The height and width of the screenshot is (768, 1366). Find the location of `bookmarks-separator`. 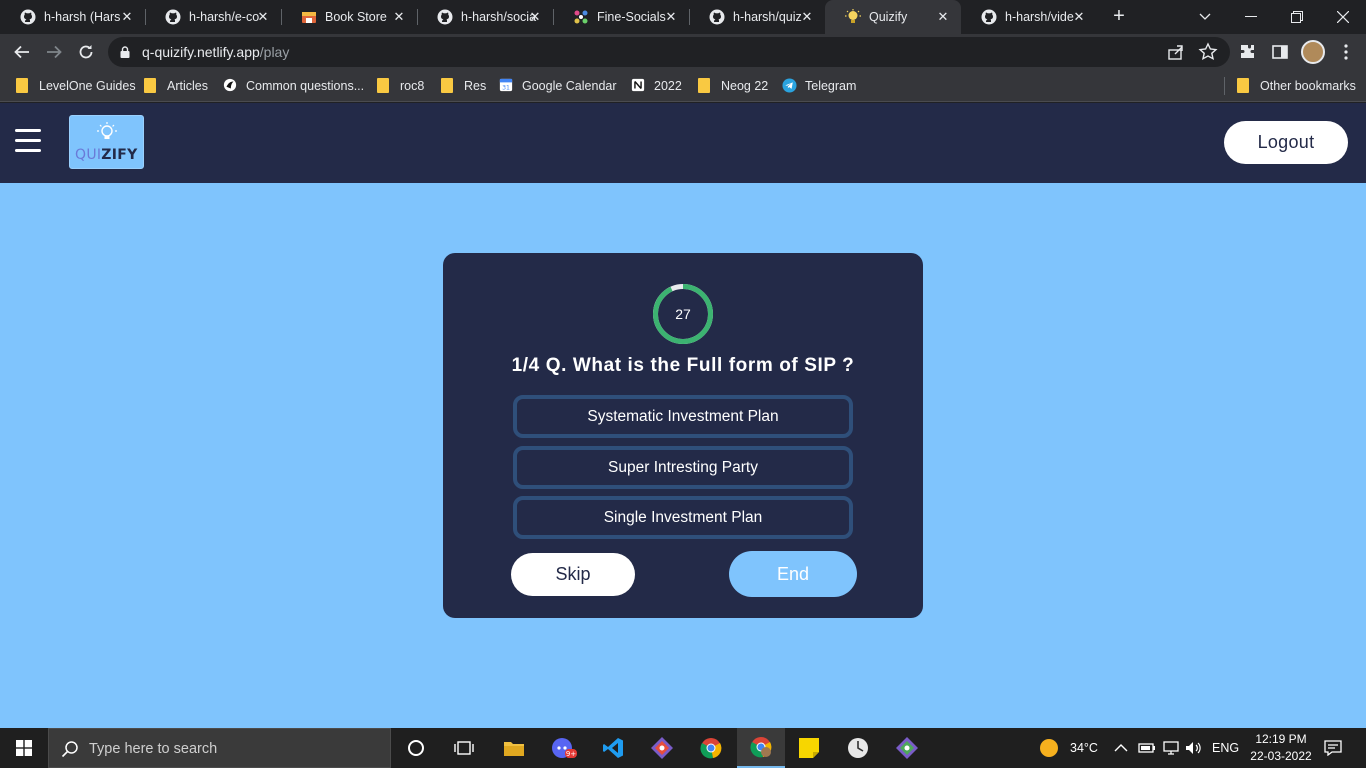

bookmarks-separator is located at coordinates (1224, 86).